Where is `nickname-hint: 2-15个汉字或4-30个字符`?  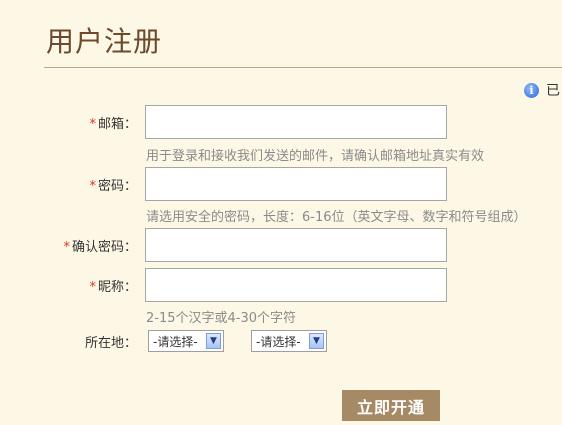
nickname-hint: 2-15个汉字或4-30个字符 is located at coordinates (221, 318).